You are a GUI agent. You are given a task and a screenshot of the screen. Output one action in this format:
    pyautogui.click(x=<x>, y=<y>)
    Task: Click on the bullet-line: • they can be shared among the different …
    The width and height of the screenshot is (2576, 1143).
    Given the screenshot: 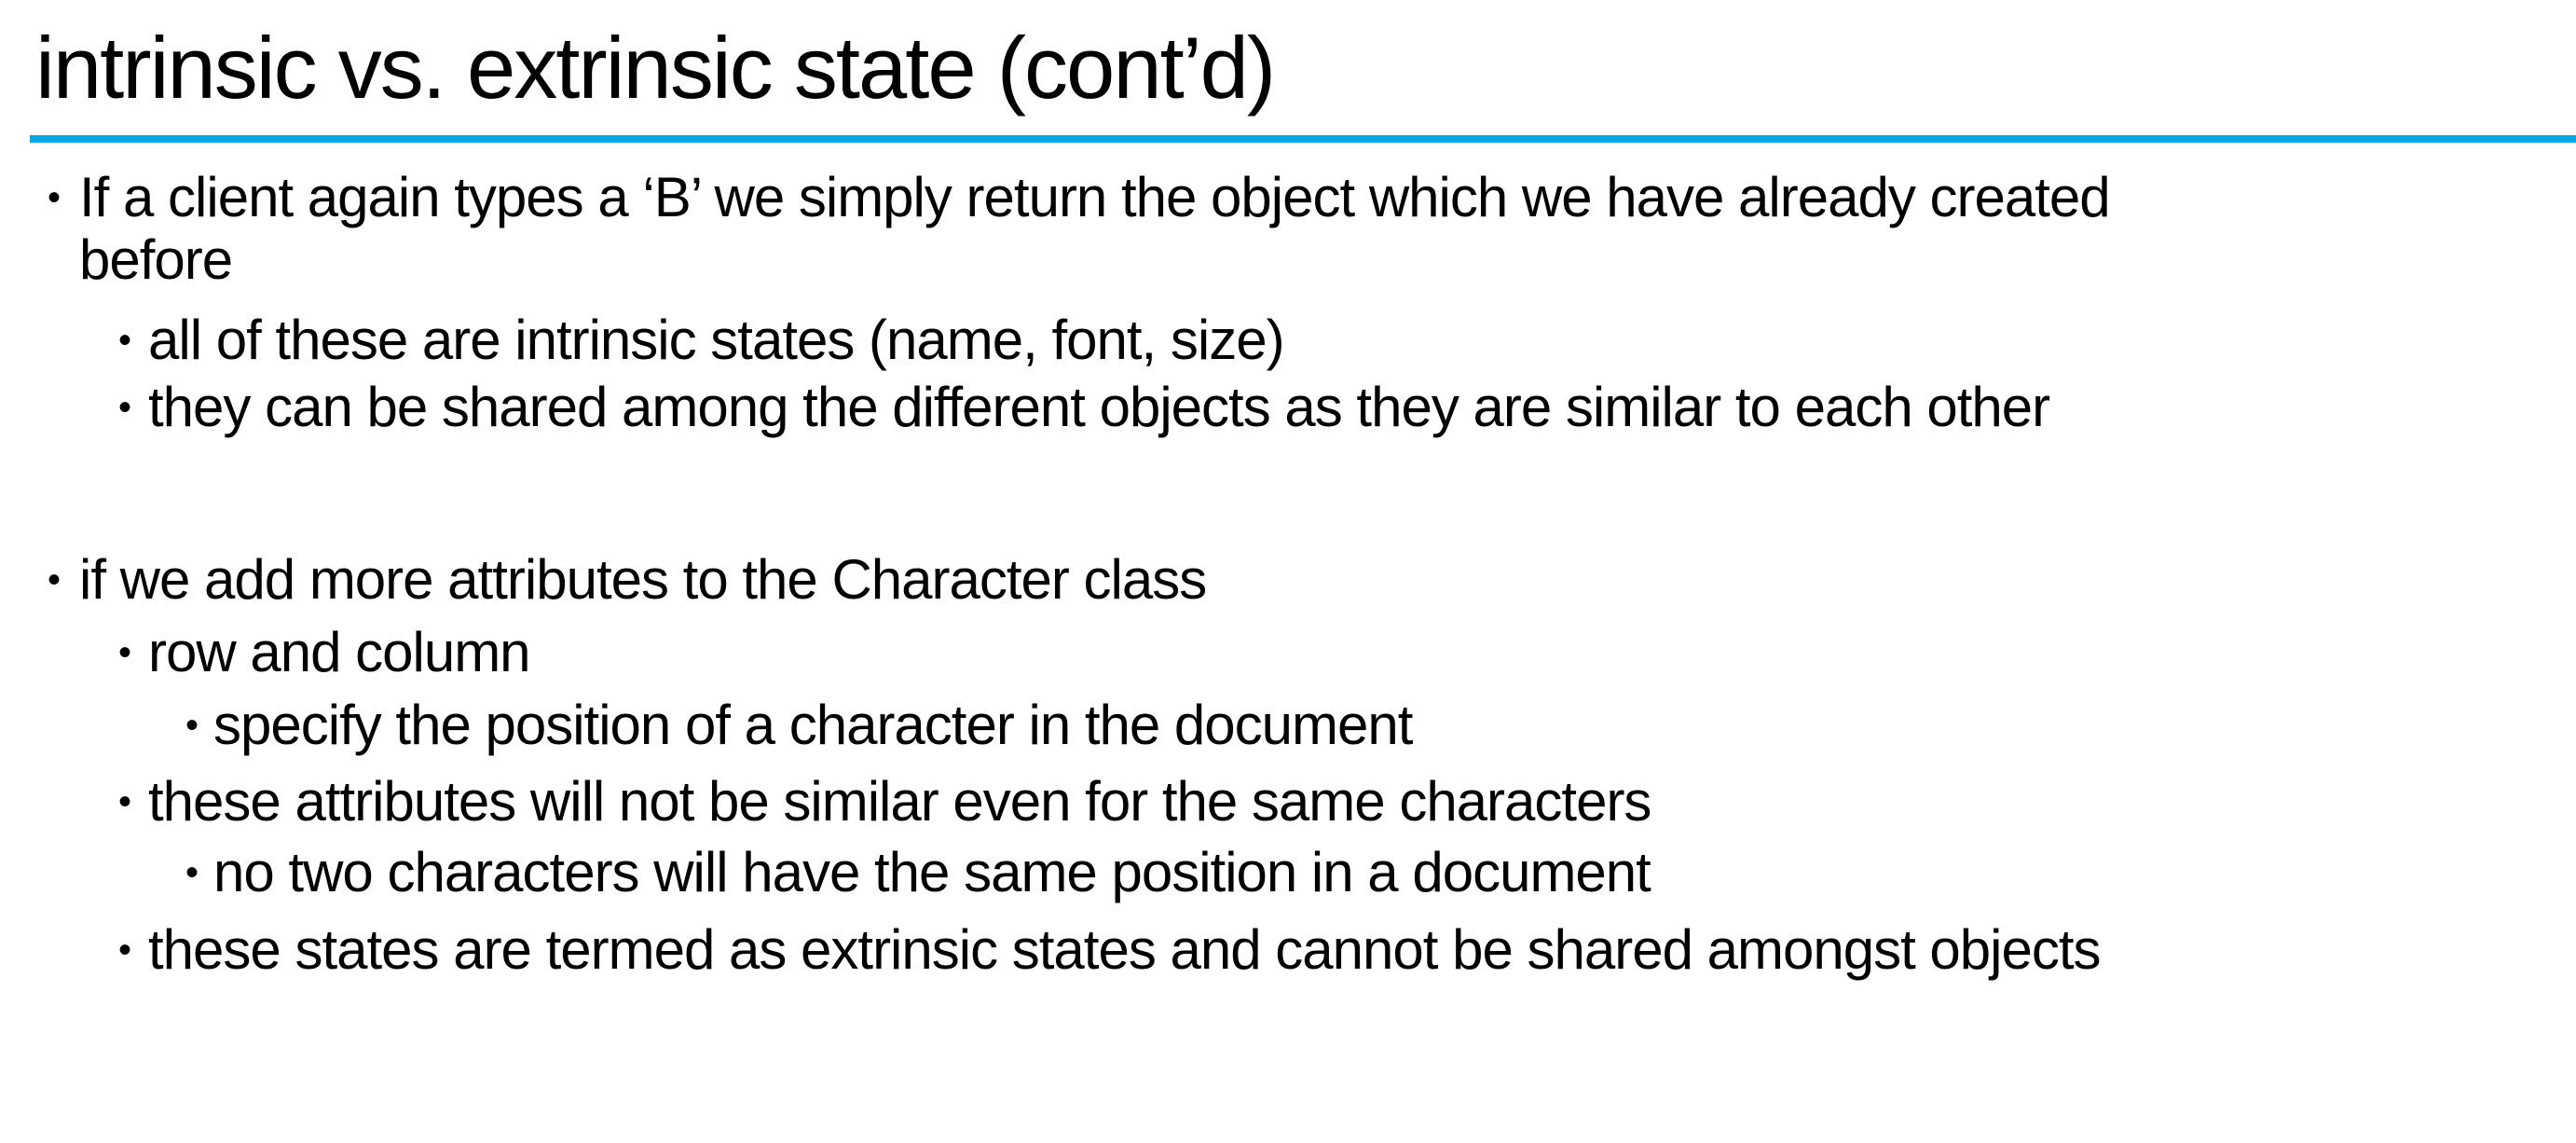 What is the action you would take?
    pyautogui.click(x=1084, y=407)
    